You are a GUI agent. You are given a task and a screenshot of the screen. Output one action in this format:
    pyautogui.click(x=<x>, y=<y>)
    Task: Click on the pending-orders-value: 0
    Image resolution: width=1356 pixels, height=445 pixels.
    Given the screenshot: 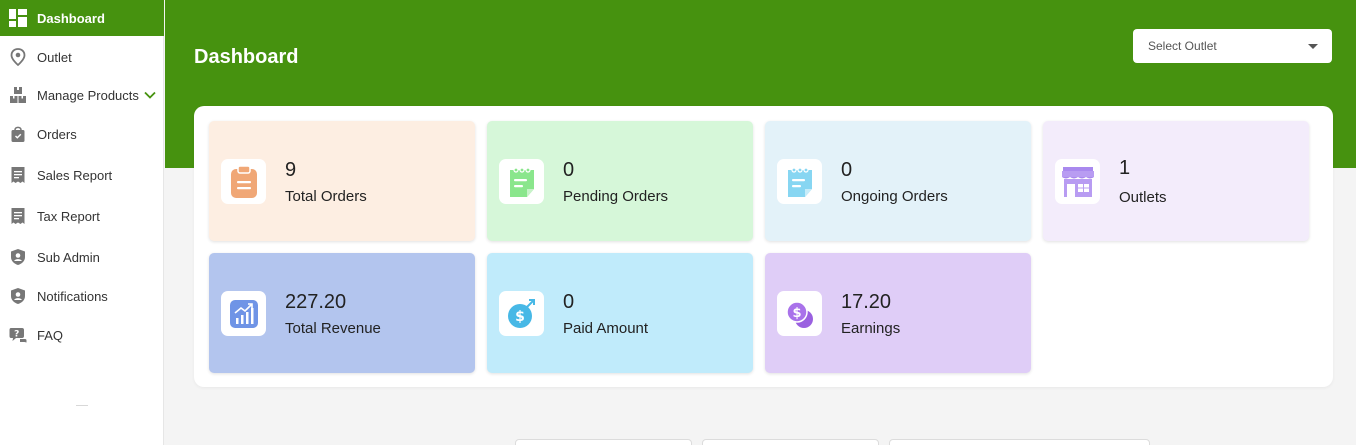 What is the action you would take?
    pyautogui.click(x=569, y=170)
    